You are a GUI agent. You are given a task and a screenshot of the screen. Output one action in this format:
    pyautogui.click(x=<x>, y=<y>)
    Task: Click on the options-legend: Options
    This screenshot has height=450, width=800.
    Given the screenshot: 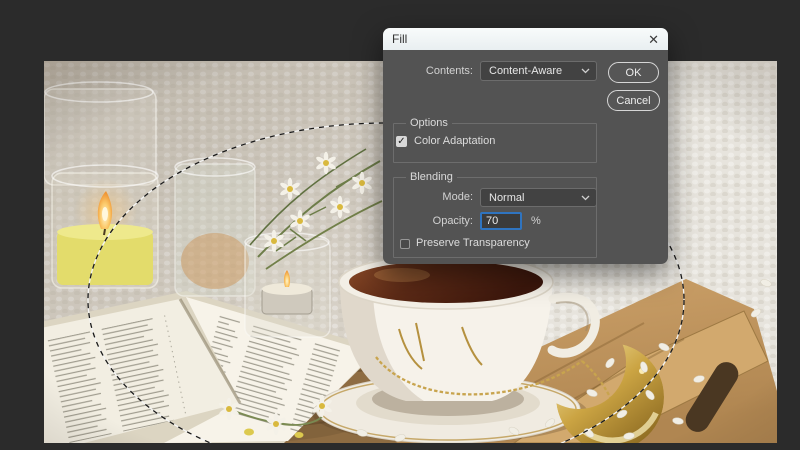 What is the action you would take?
    pyautogui.click(x=429, y=123)
    